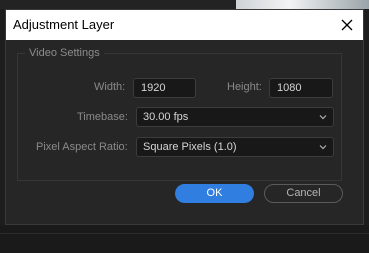 Image resolution: width=369 pixels, height=253 pixels. What do you see at coordinates (110, 87) in the screenshot?
I see `width-label: Width:` at bounding box center [110, 87].